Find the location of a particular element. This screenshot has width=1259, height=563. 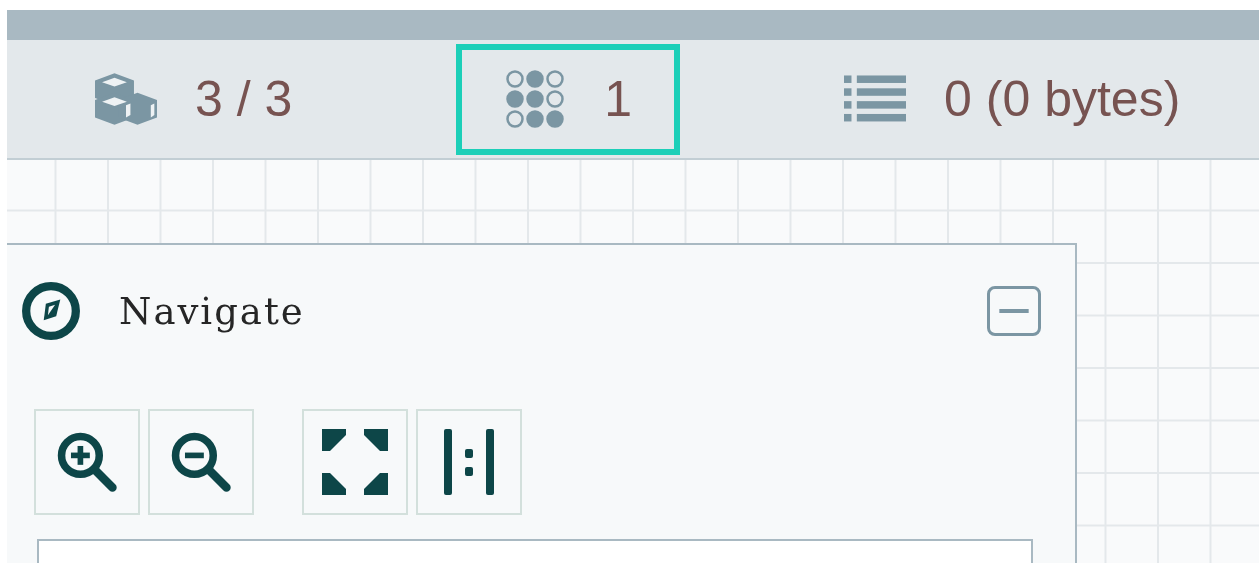

fit-button is located at coordinates (355, 462).